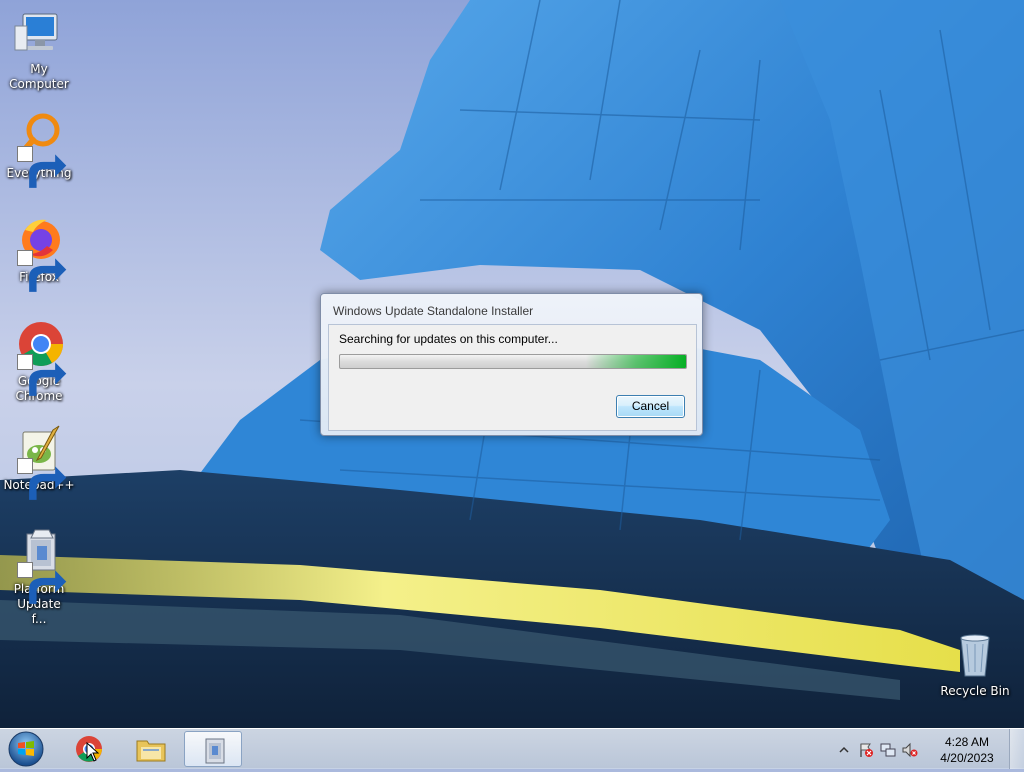 This screenshot has height=772, width=1024. I want to click on computer-icon, so click(39, 34).